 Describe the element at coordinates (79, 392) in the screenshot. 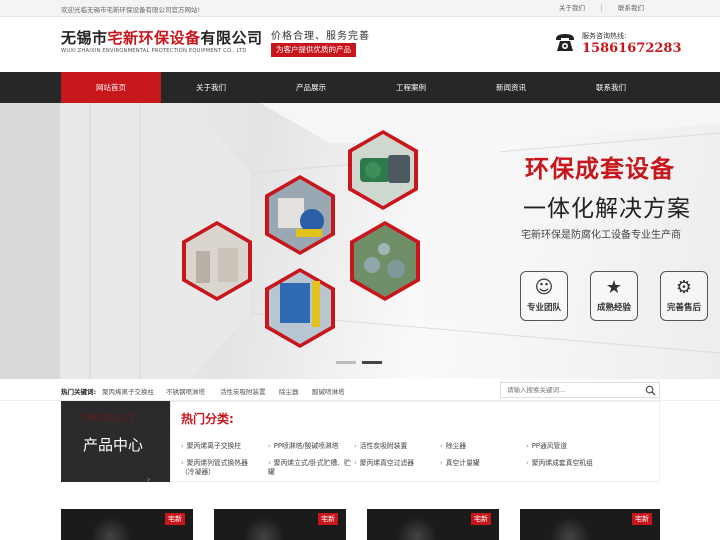

I see `hot-keywords-label: 热门关键词:` at that location.